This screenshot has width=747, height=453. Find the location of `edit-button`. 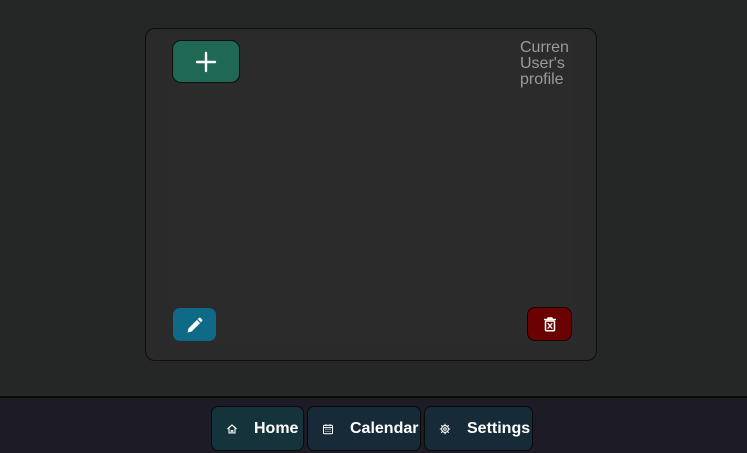

edit-button is located at coordinates (194, 324).